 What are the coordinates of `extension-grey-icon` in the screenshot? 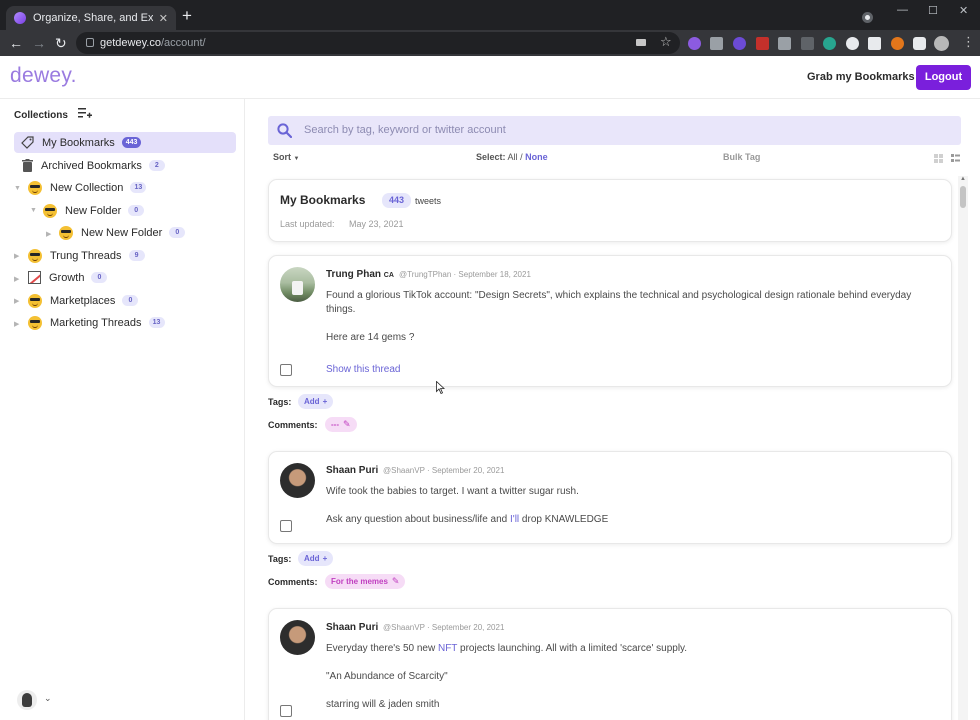 It's located at (784, 43).